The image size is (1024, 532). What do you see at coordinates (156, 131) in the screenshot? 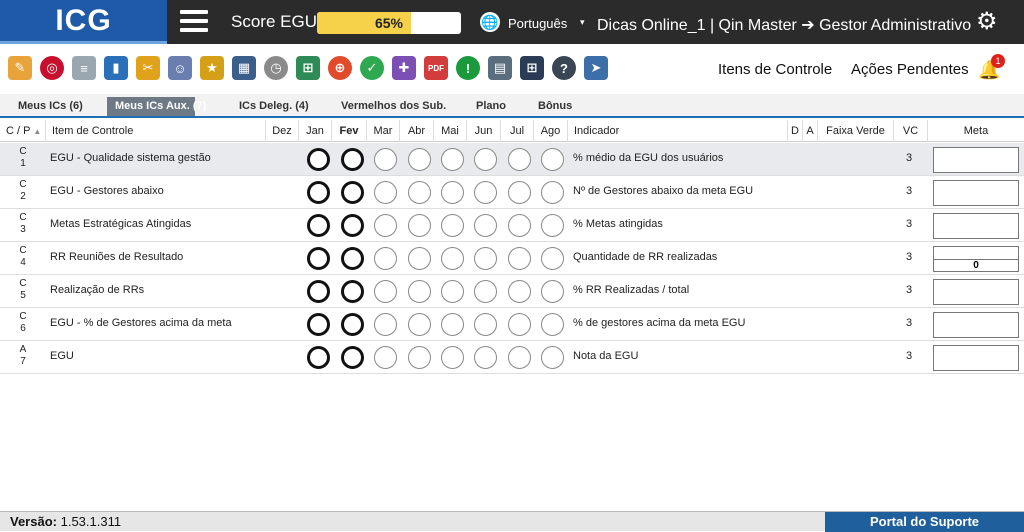
I see `col-item: Item de Controle` at bounding box center [156, 131].